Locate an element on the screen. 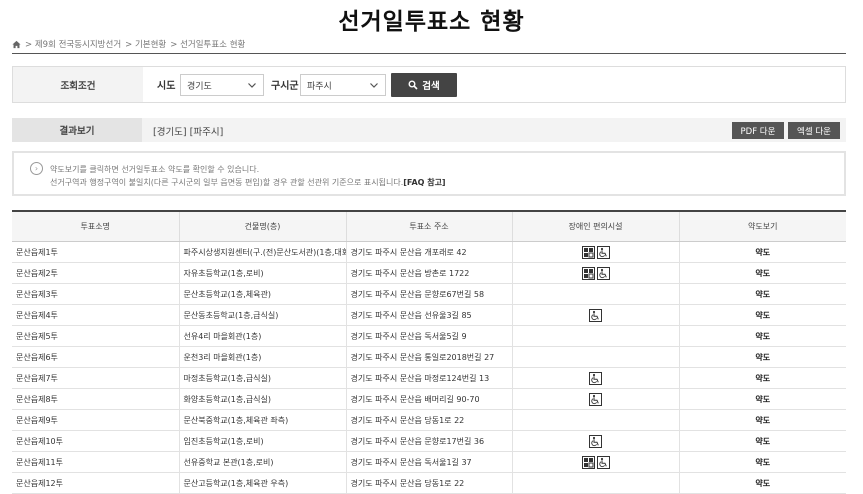  station-name-cell: 문산읍제3투 is located at coordinates (95, 294).